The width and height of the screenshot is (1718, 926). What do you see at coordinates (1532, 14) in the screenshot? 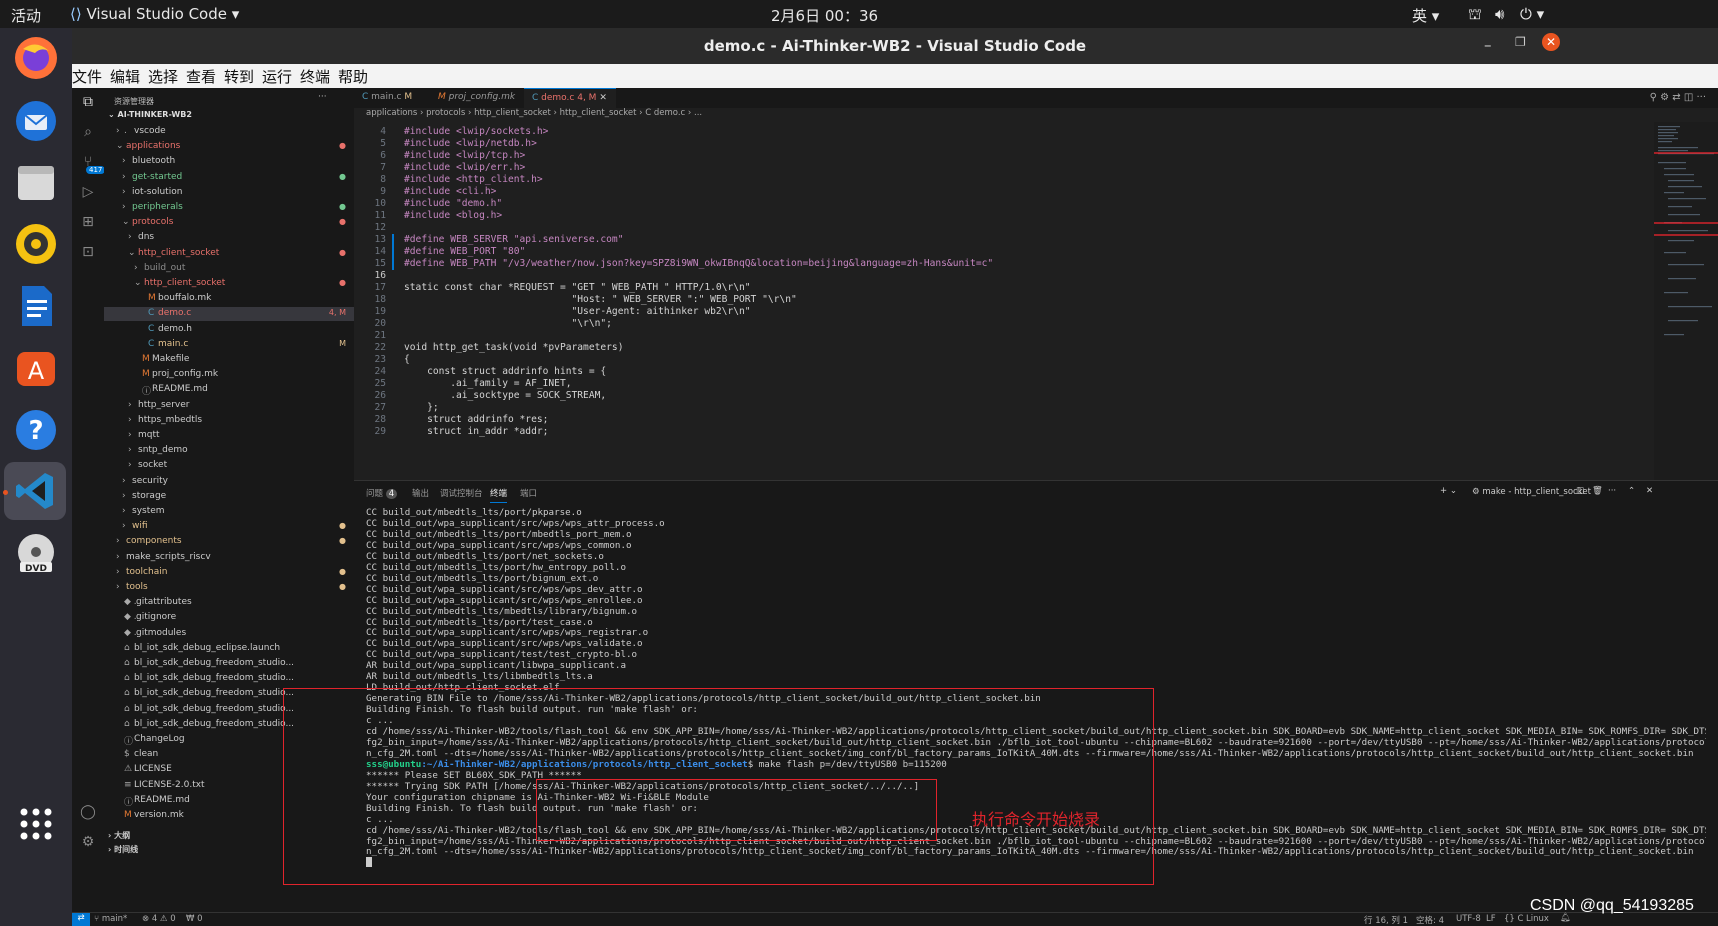
I see `power-icon: ⏻ ▾` at bounding box center [1532, 14].